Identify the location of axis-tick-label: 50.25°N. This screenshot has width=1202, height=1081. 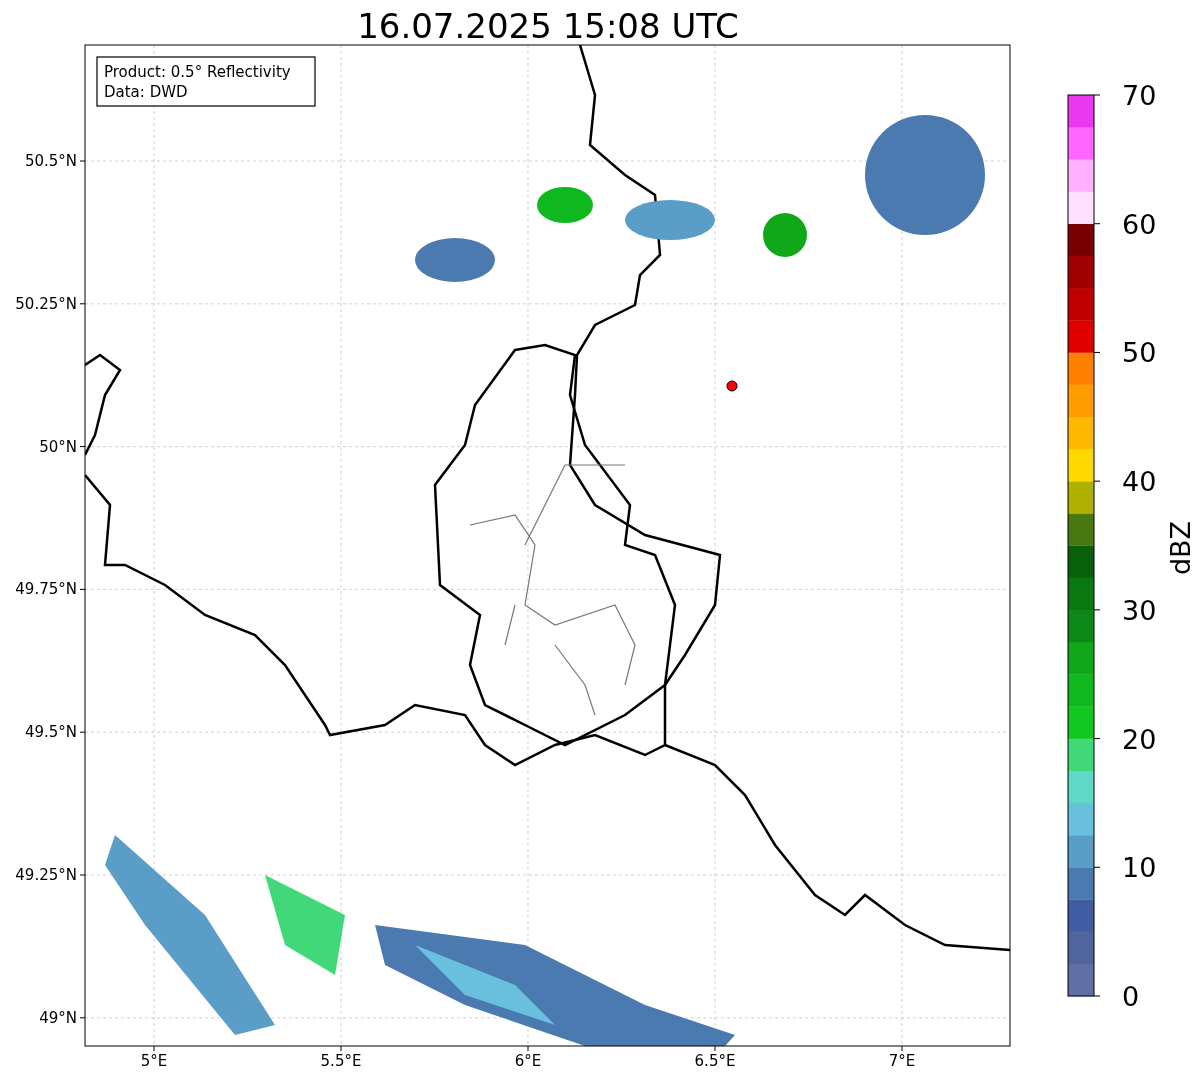
(46, 303).